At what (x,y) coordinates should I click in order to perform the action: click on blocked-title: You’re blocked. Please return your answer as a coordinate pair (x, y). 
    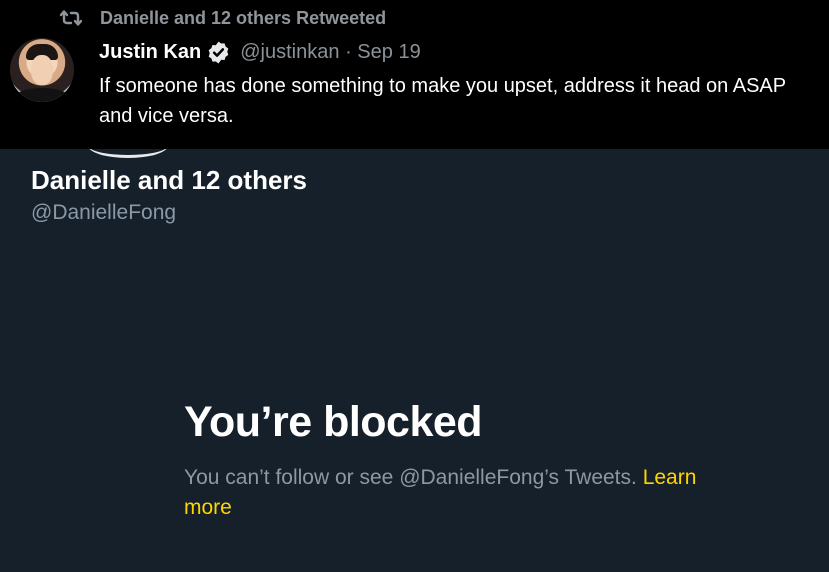
    Looking at the image, I should click on (333, 422).